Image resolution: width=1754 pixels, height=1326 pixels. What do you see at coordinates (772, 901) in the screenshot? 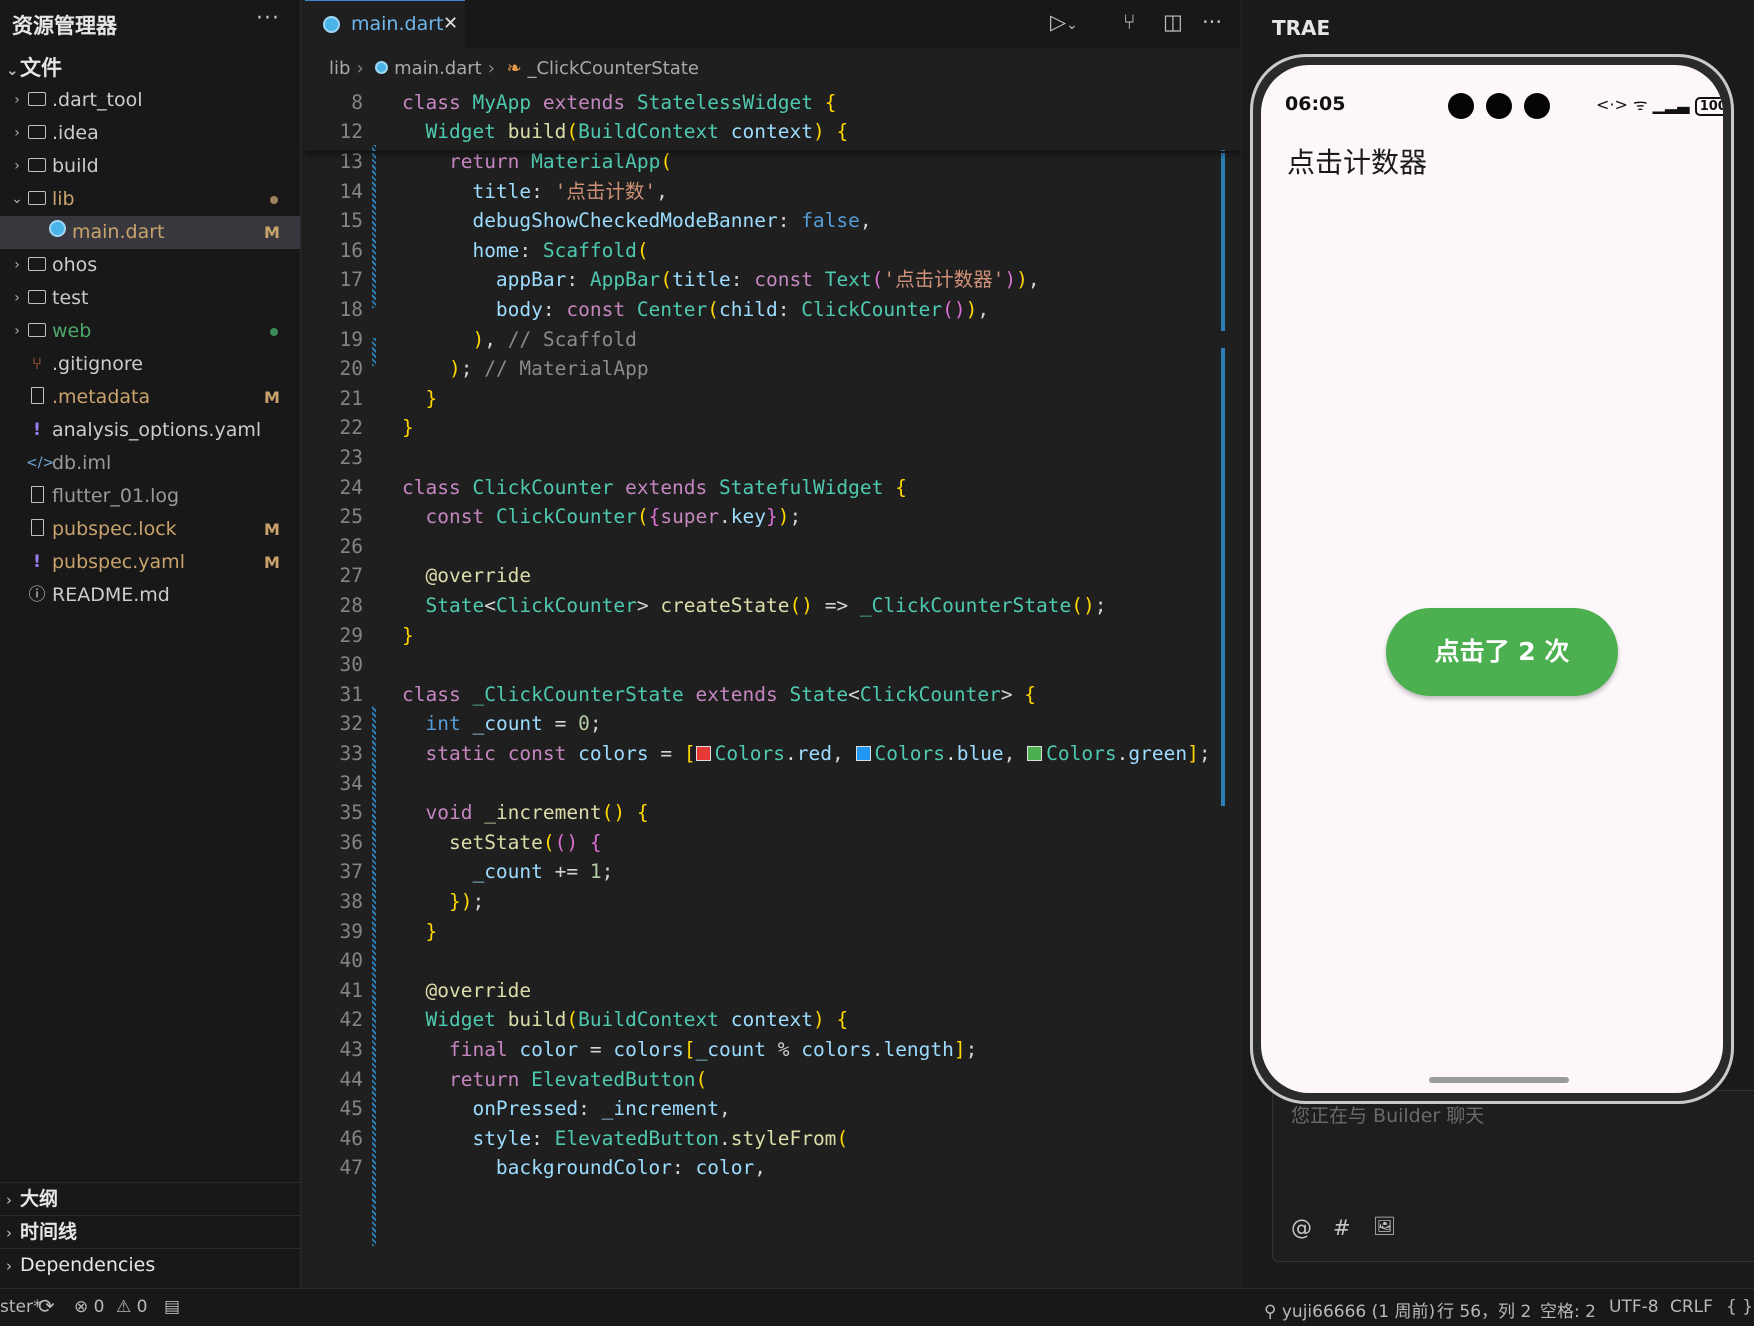
I see `code-line: 38 });` at bounding box center [772, 901].